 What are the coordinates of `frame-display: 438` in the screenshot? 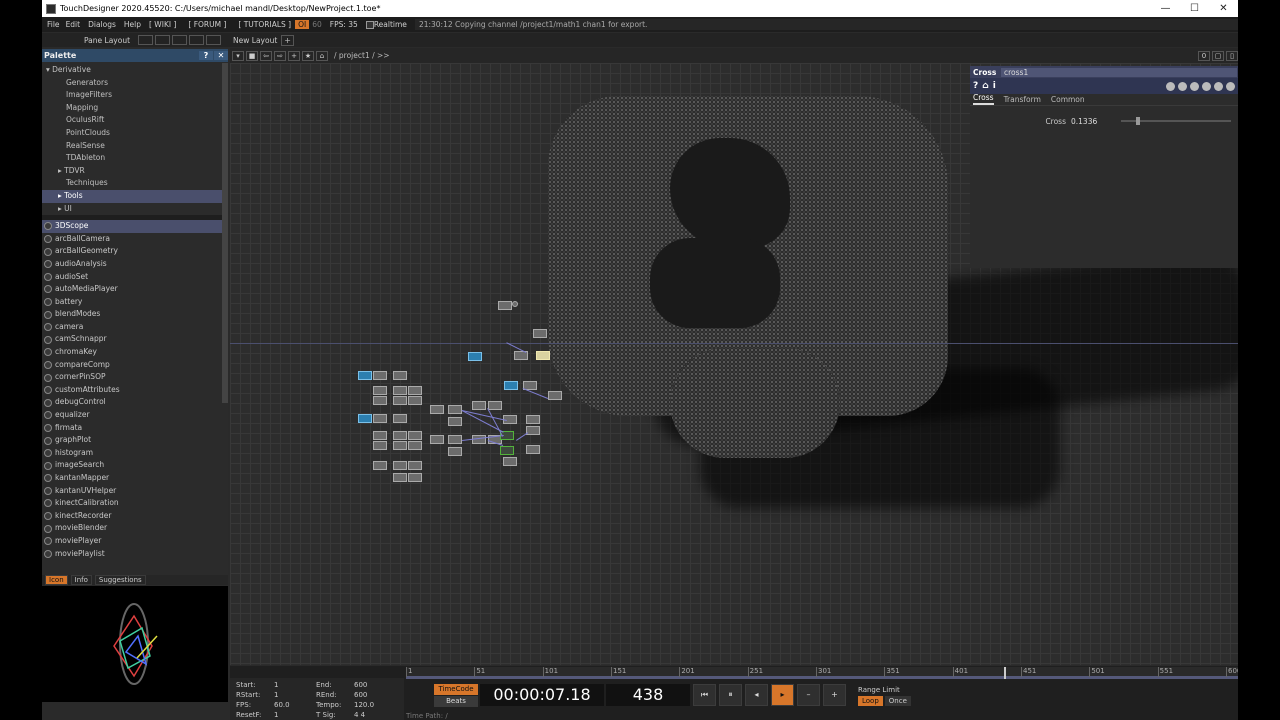 It's located at (648, 695).